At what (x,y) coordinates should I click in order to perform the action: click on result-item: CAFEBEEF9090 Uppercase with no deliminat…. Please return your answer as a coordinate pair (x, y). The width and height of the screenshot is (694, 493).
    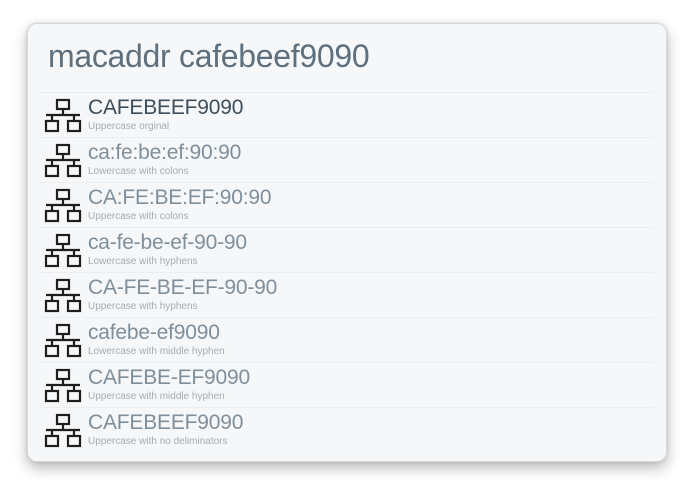
    Looking at the image, I should click on (347, 429).